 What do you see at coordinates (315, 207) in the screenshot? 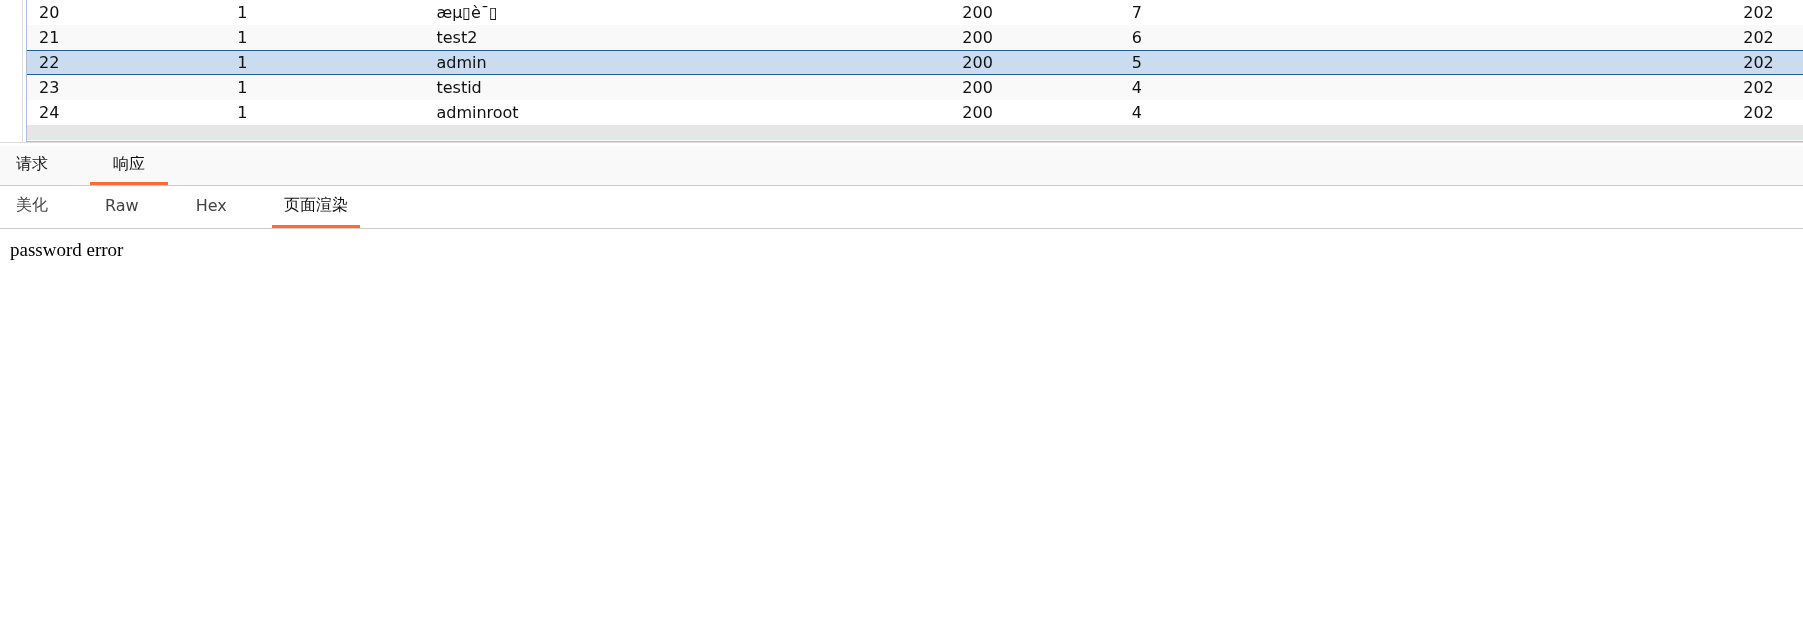
I see `tab: 页面渲染` at bounding box center [315, 207].